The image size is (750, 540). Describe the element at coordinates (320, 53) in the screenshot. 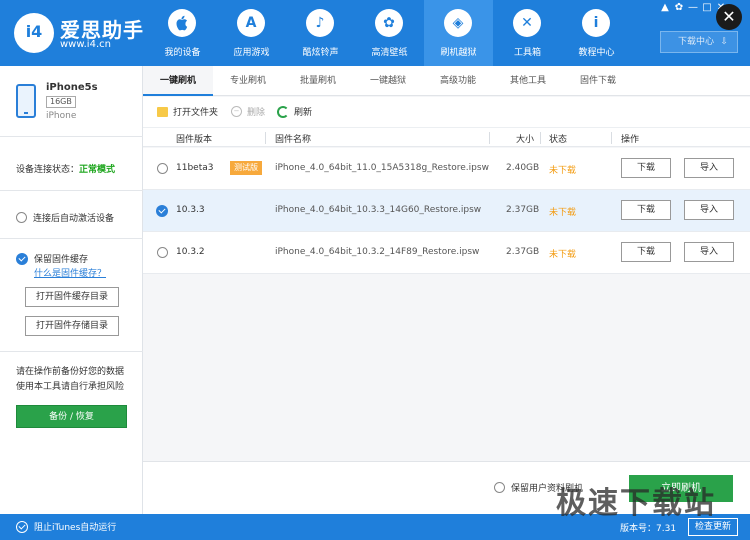

I see `nav-label: 酷炫铃声` at that location.